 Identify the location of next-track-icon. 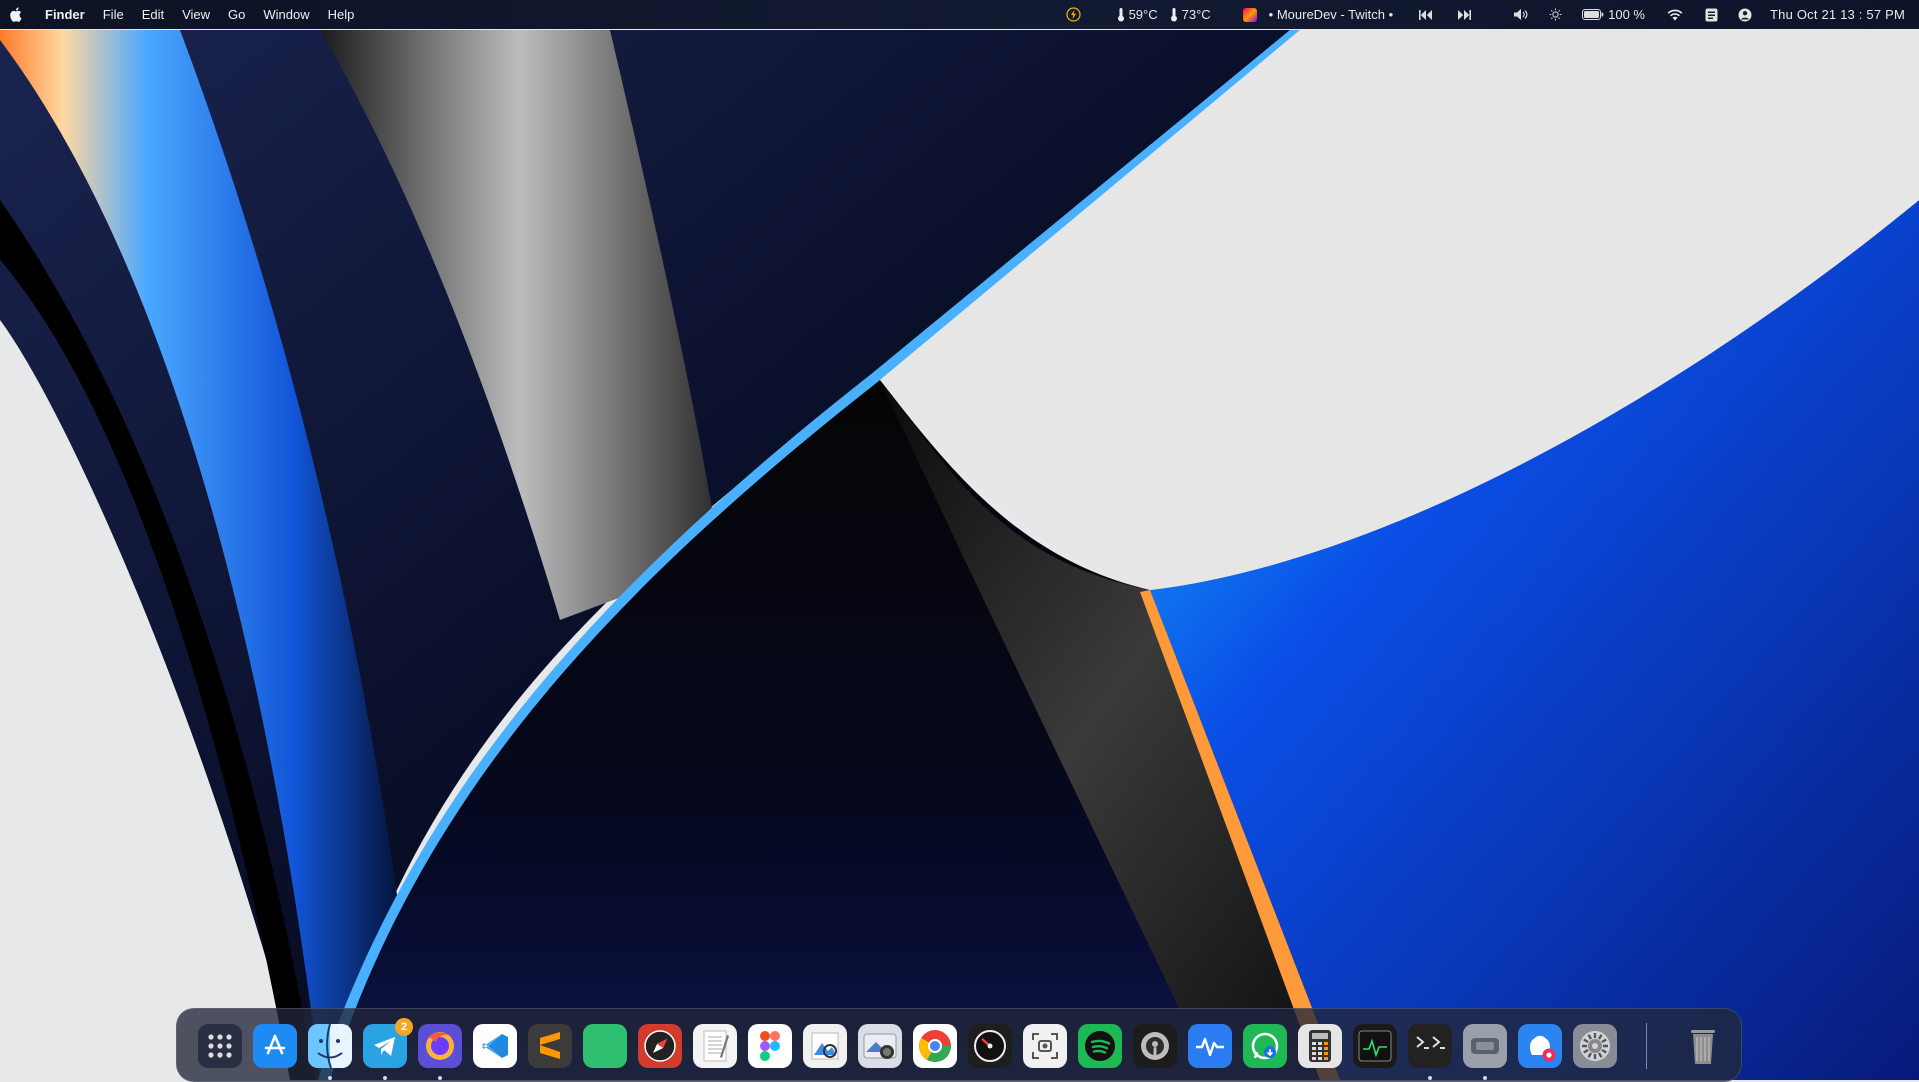
(1464, 14).